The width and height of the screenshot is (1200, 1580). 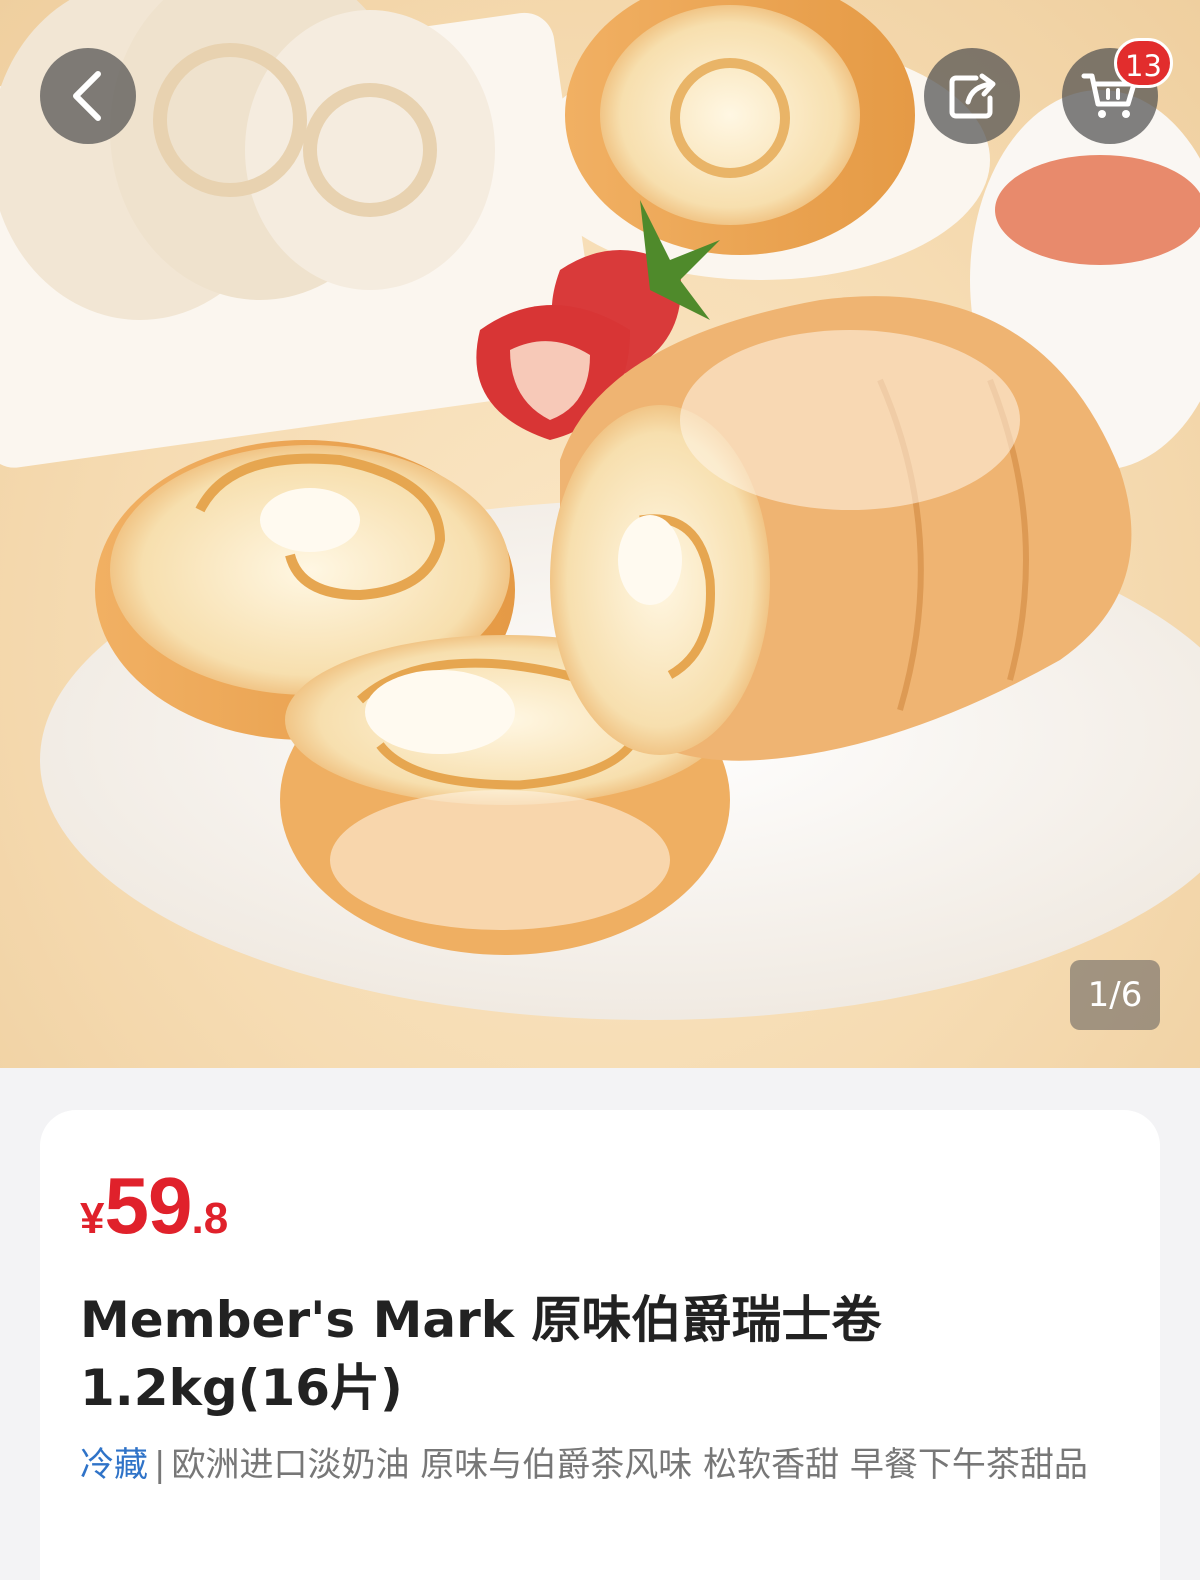 I want to click on storage-tag: 冷藏, so click(x=114, y=1465).